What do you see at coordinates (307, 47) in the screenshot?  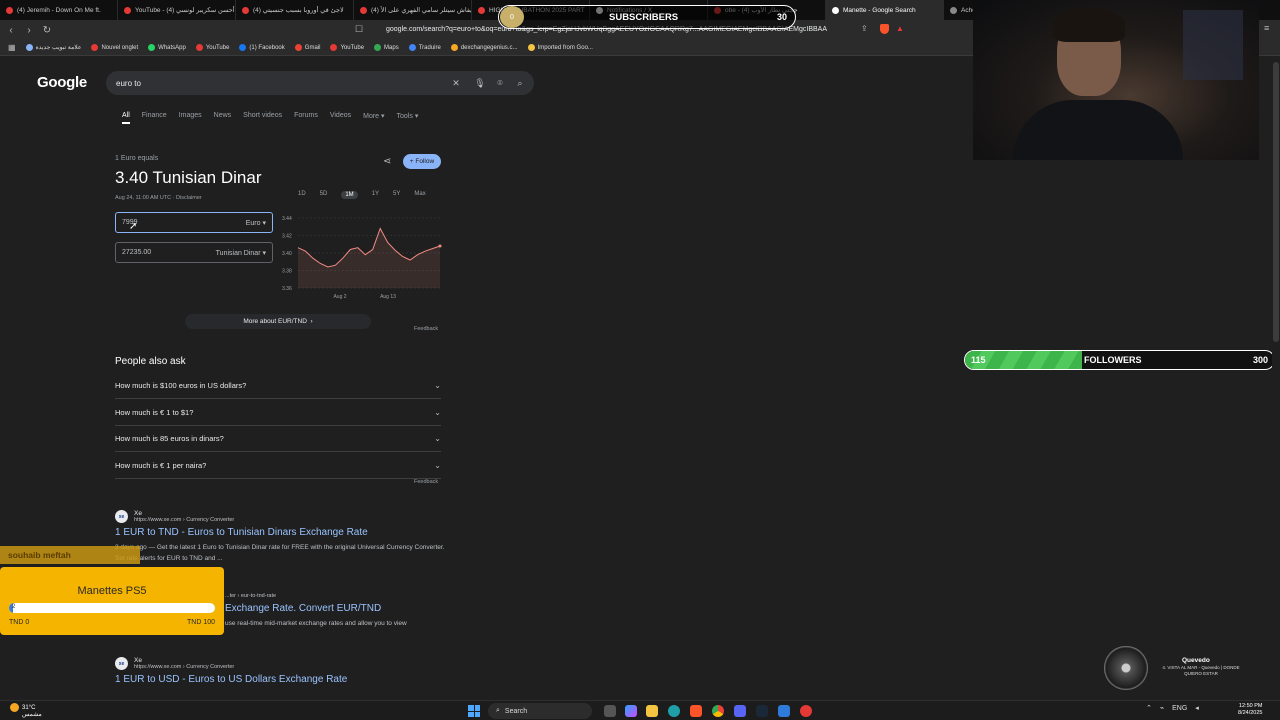 I see `bookmark-item: Gmail` at bounding box center [307, 47].